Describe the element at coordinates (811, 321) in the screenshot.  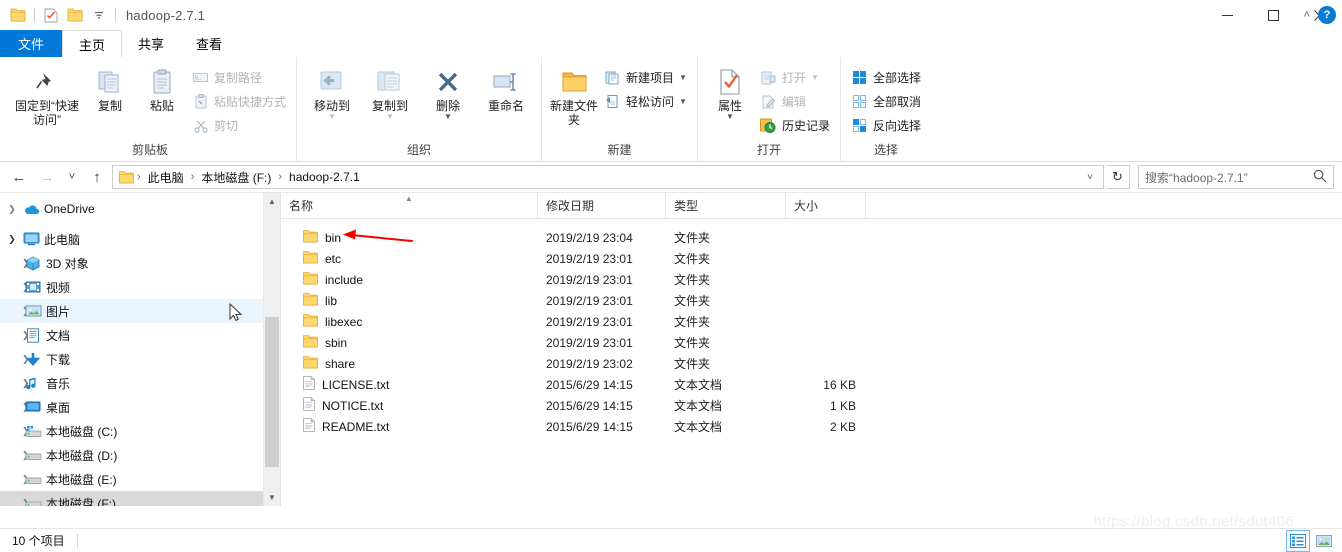
I see `table-row: libexec 2019/2/19 23:01 文件夹` at that location.